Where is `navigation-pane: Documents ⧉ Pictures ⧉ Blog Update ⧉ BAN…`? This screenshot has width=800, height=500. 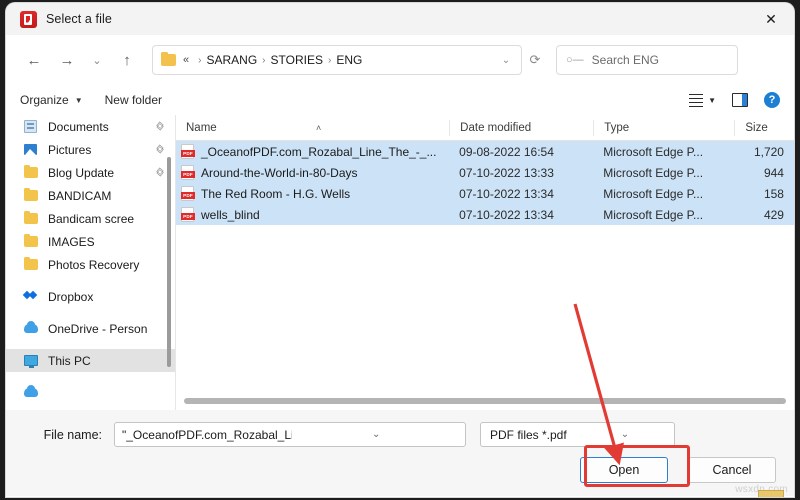
navigation-pane: Documents ⧉ Pictures ⧉ Blog Update ⧉ BAN… is located at coordinates (91, 262).